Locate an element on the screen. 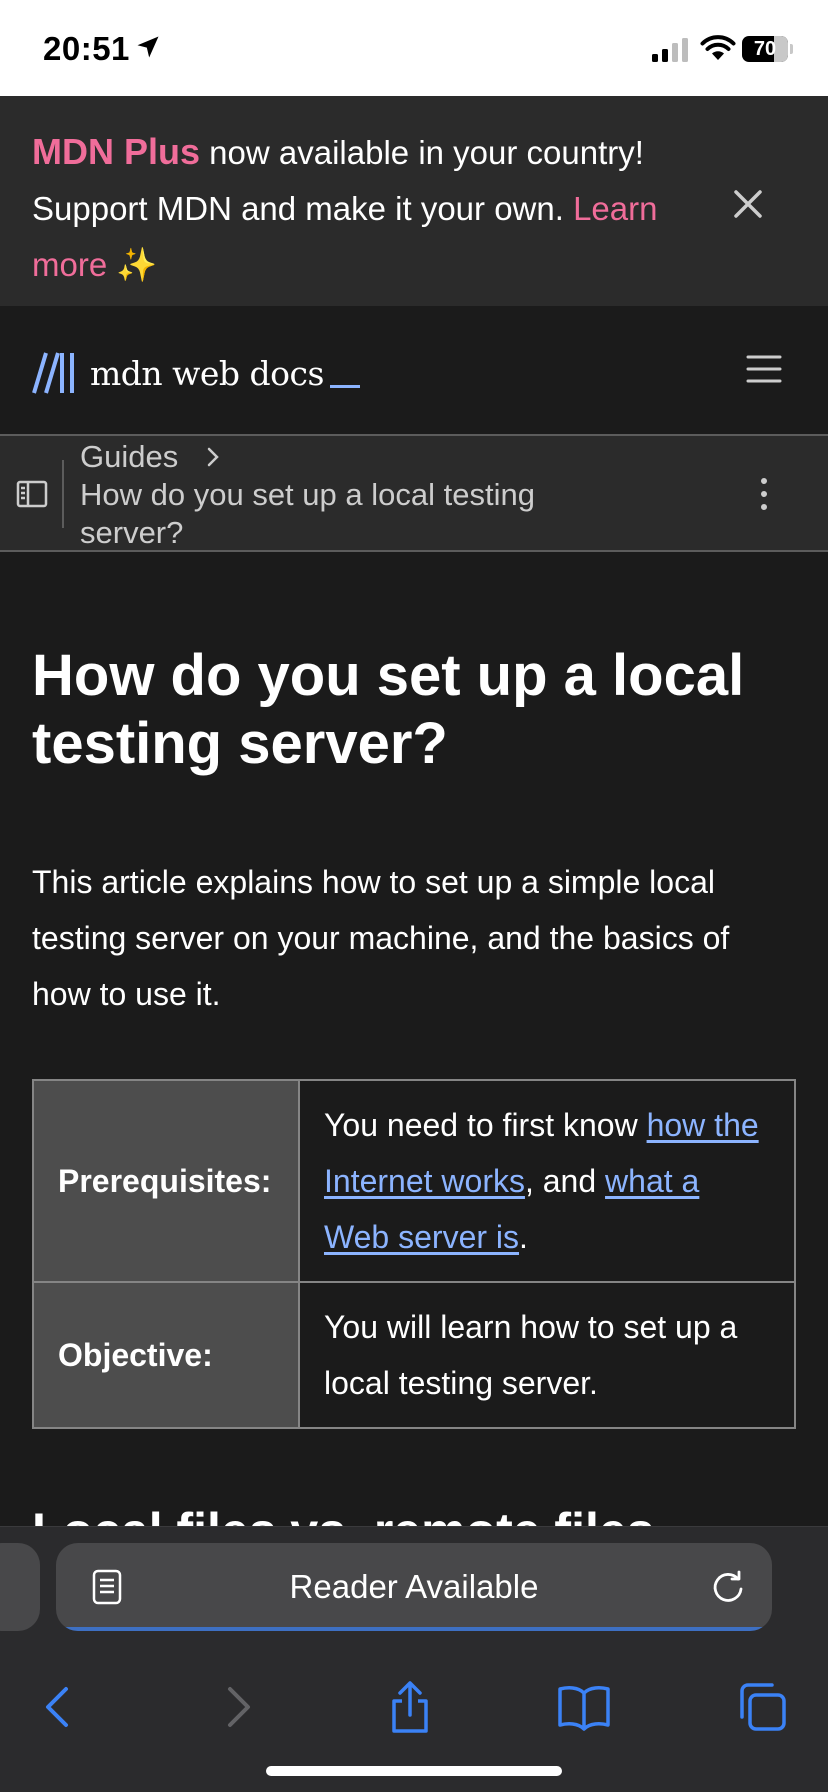 This screenshot has height=1792, width=828. more-vertical-icon is located at coordinates (764, 494).